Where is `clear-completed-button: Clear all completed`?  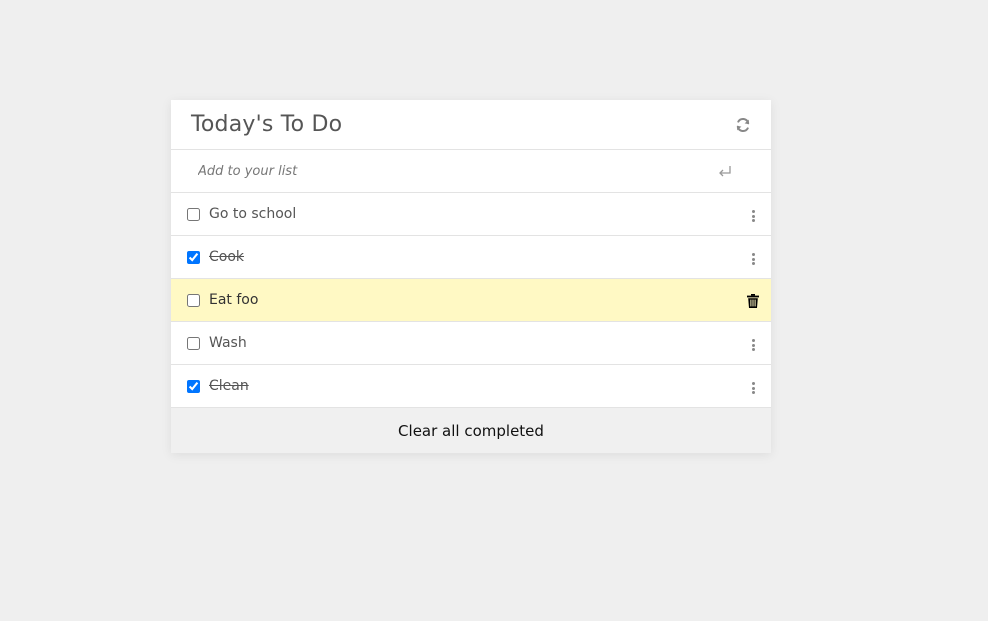
clear-completed-button: Clear all completed is located at coordinates (471, 430).